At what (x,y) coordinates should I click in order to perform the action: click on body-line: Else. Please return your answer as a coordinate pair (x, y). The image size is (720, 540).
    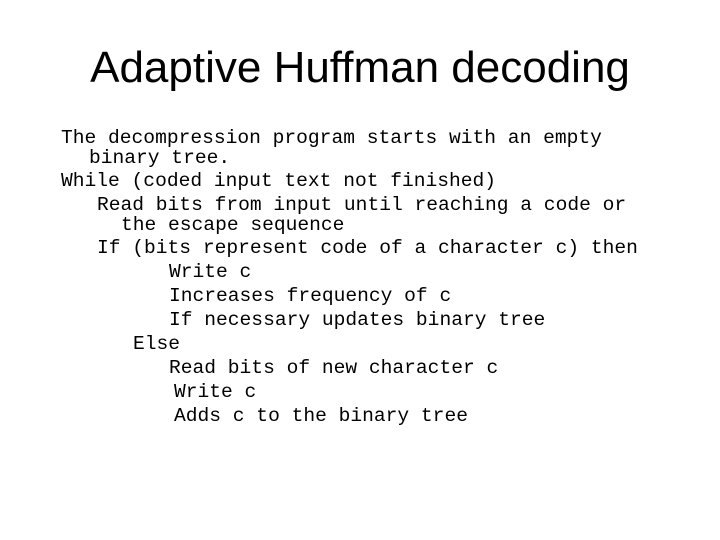
    Looking at the image, I should click on (157, 344).